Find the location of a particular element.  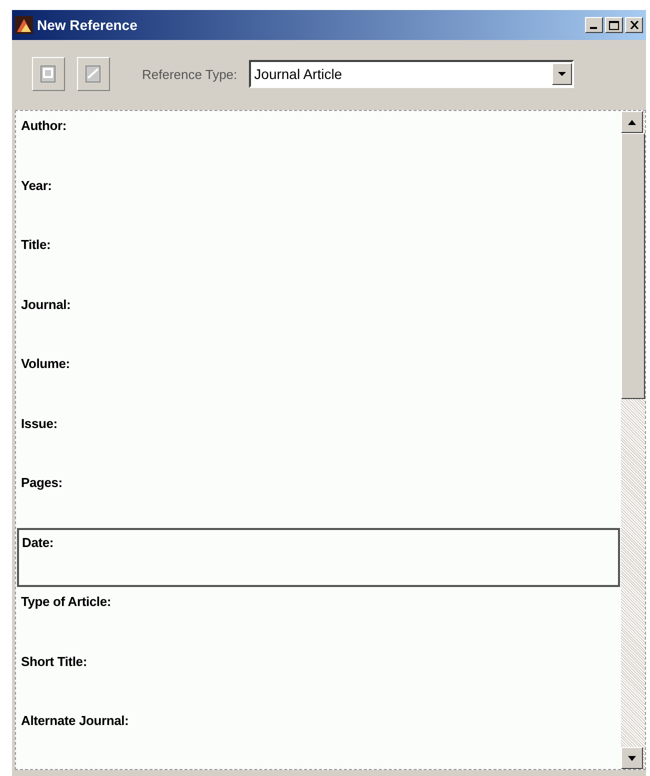

field-input: Volume: is located at coordinates (318, 378).